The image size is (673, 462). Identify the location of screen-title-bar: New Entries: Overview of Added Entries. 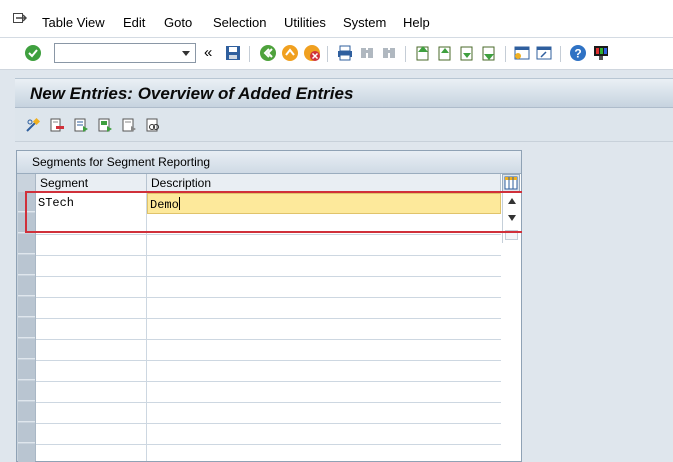
(344, 93).